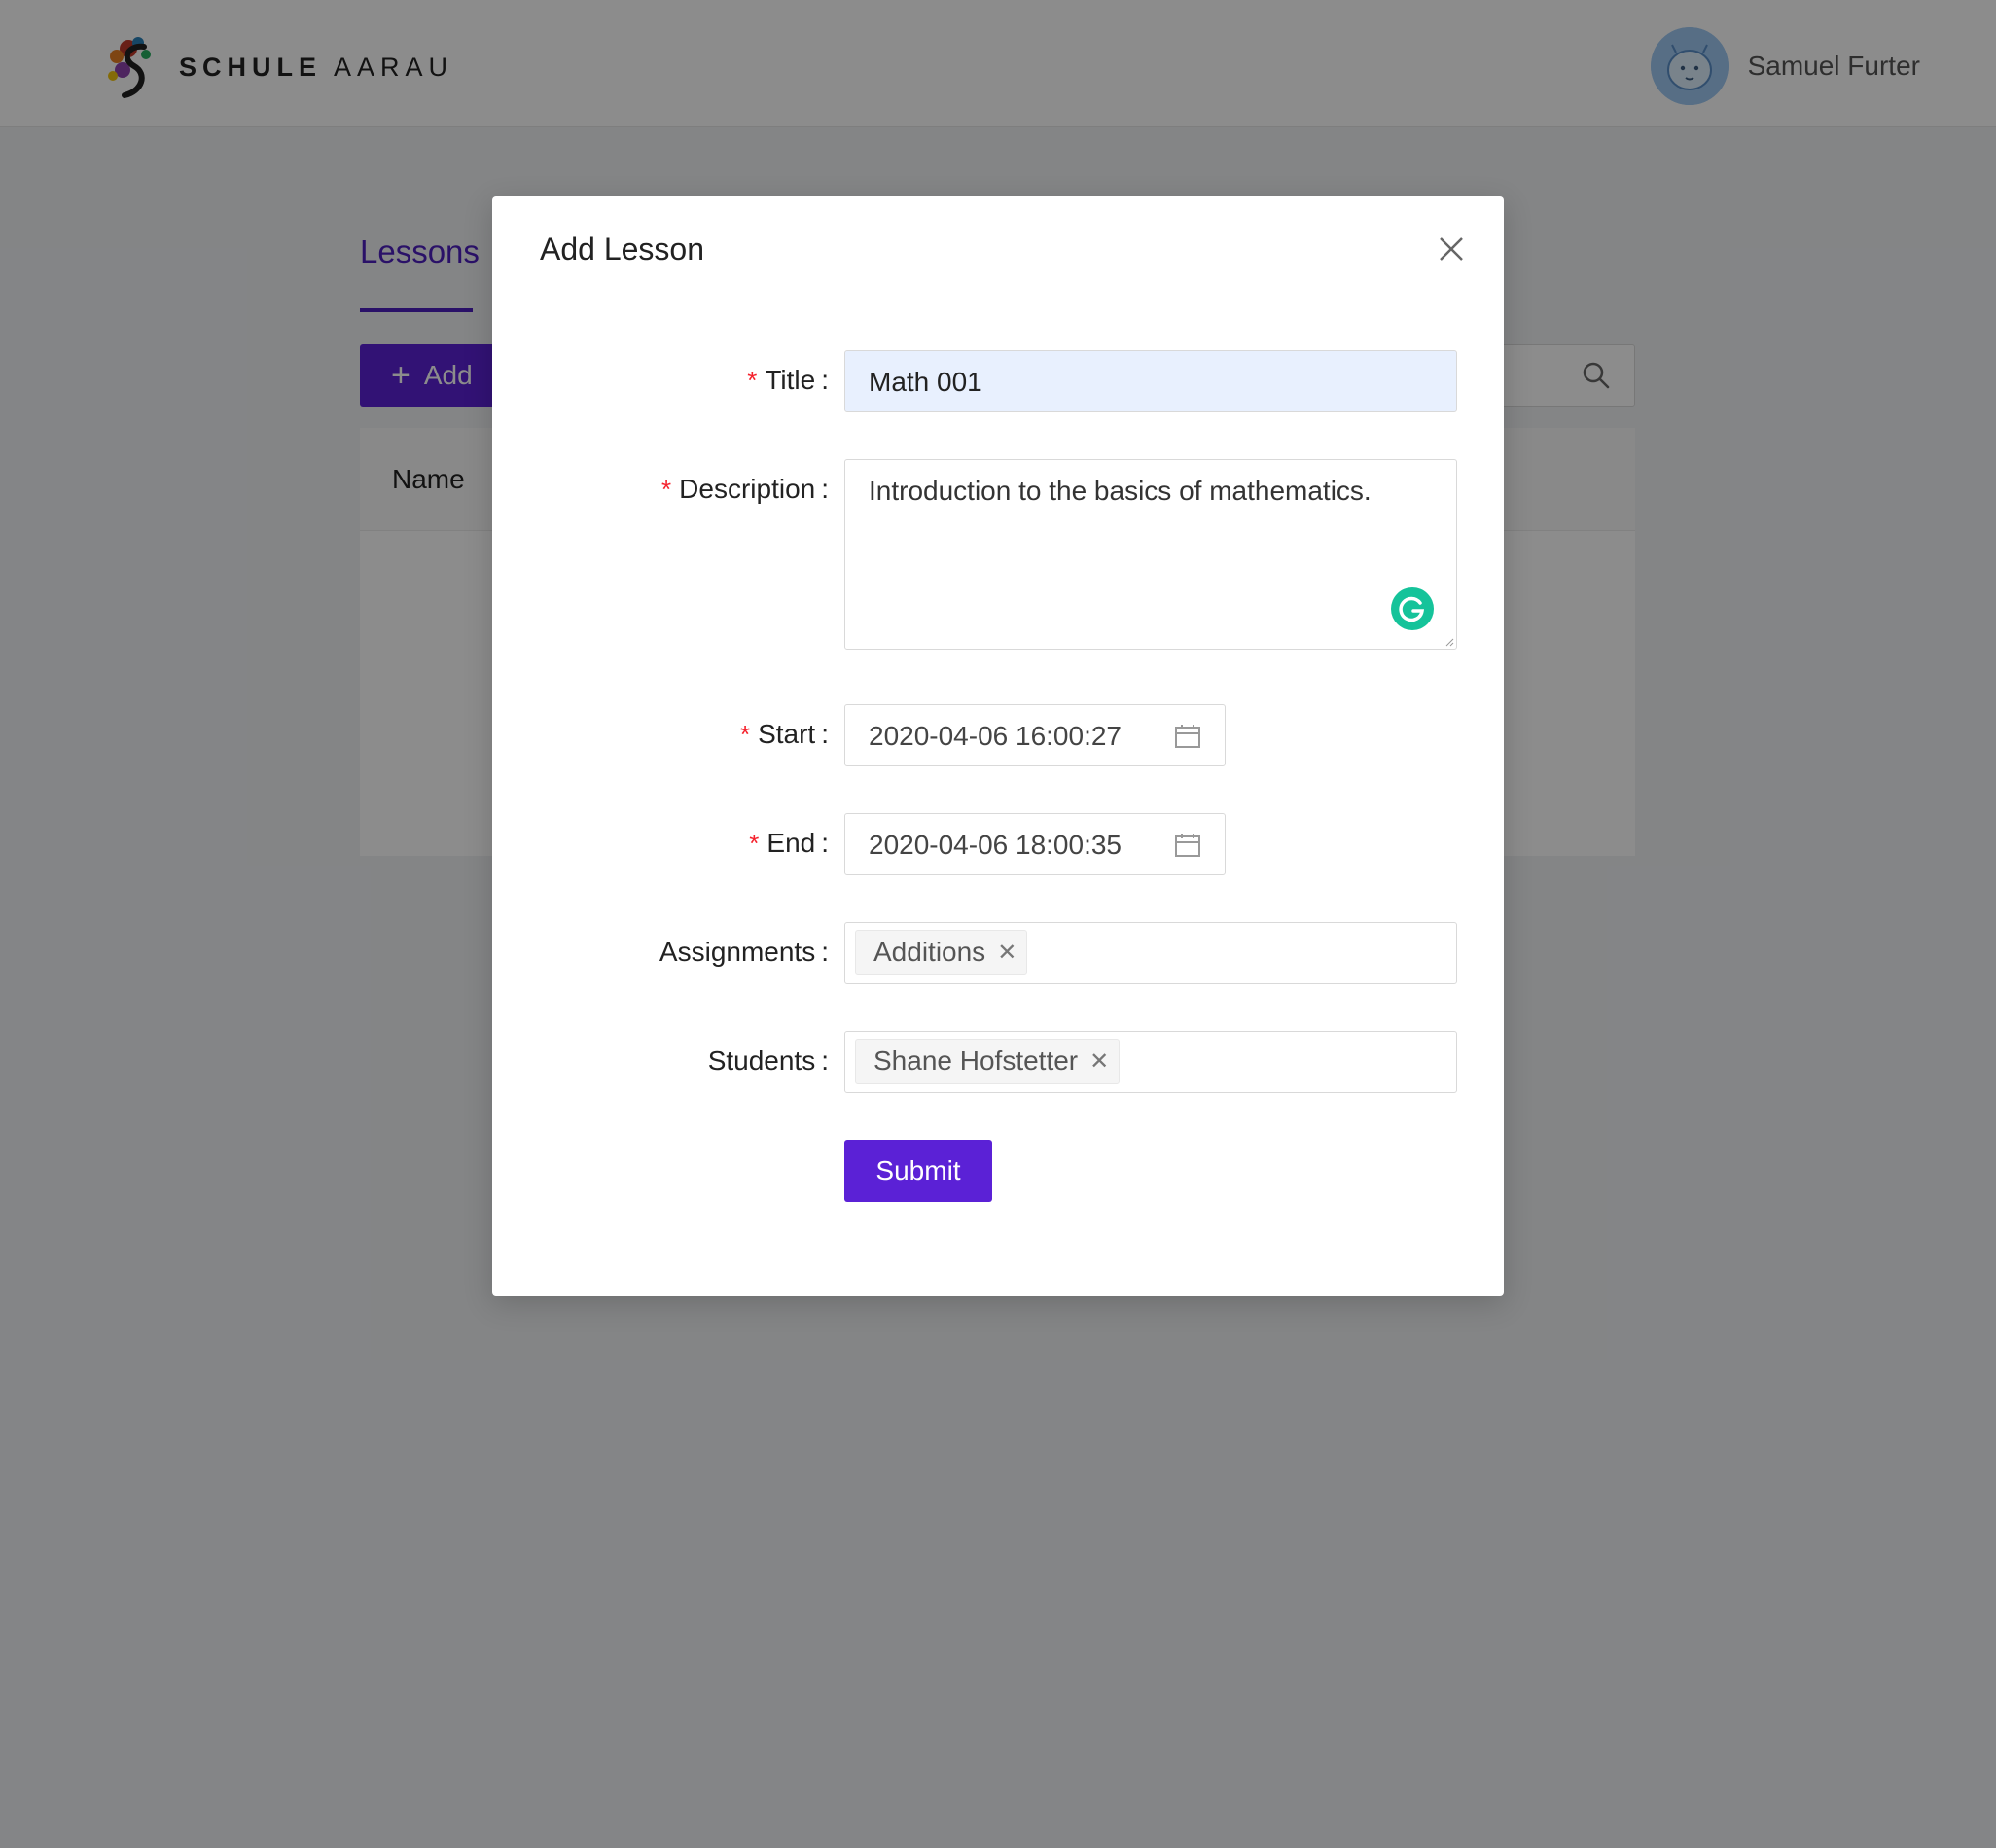  Describe the element at coordinates (745, 489) in the screenshot. I see `description-label: * Description:` at that location.